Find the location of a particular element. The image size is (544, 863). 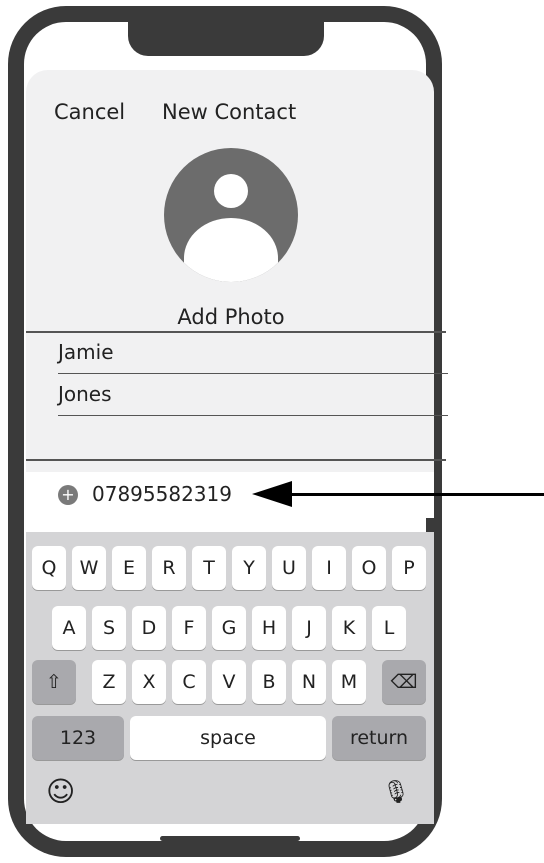

microphone-icon: 🎙 is located at coordinates (396, 793).